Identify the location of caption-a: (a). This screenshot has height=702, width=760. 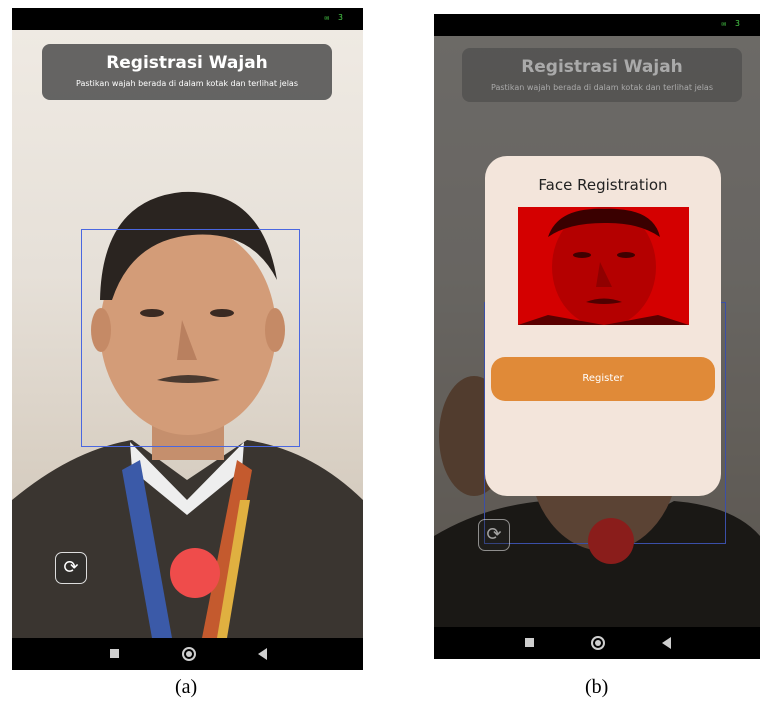
(186, 687).